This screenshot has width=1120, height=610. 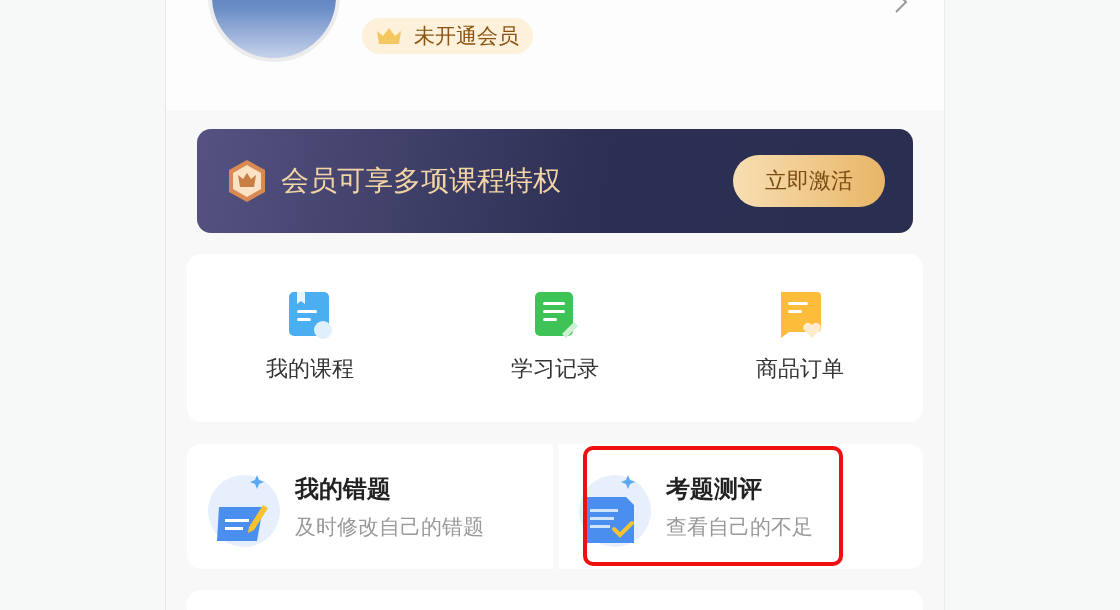 What do you see at coordinates (555, 369) in the screenshot?
I see `shortcut-label: 学习记录` at bounding box center [555, 369].